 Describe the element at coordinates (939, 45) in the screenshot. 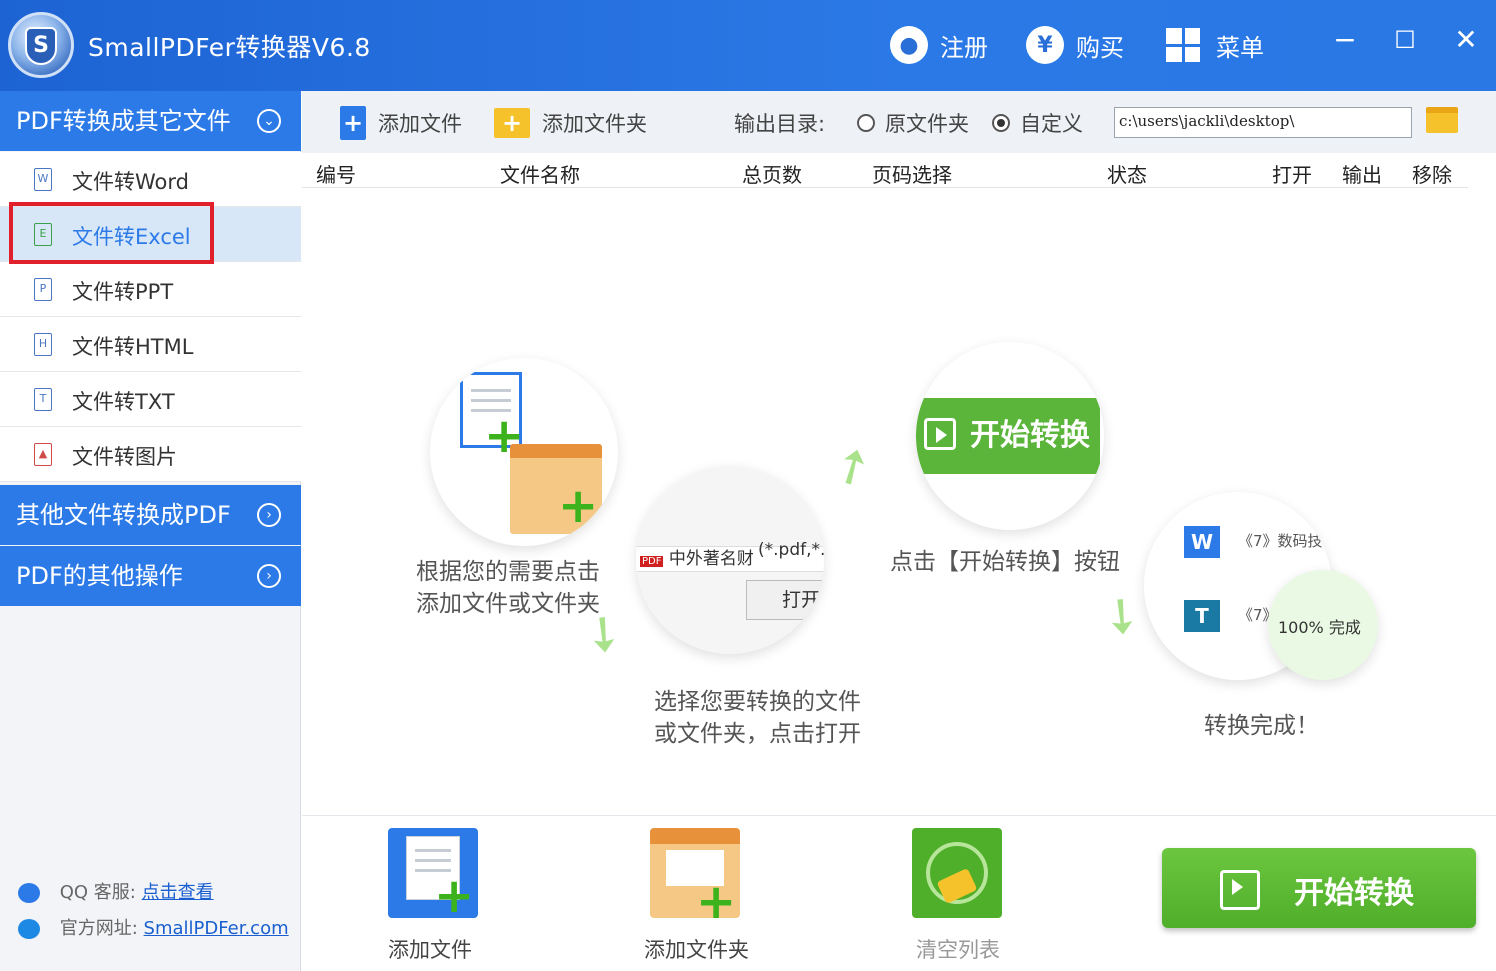

I see `register-button: ● 注册` at that location.